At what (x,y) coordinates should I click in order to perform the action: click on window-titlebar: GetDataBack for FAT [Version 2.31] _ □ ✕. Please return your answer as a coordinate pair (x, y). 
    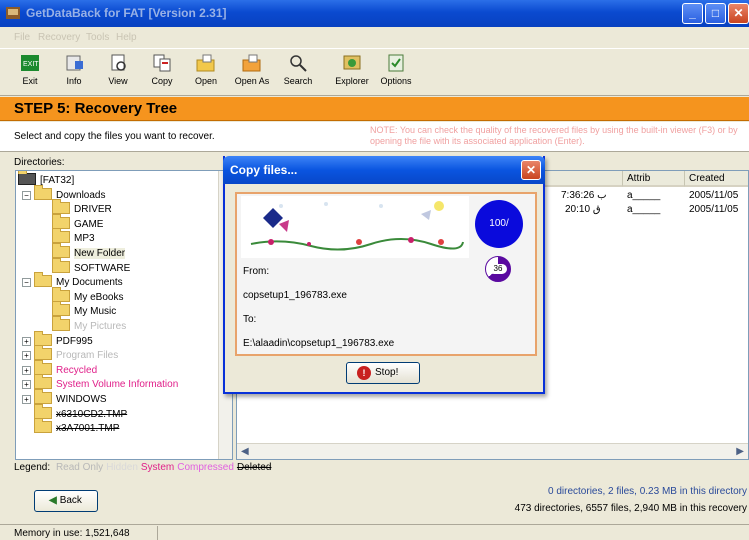
    Looking at the image, I should click on (374, 13).